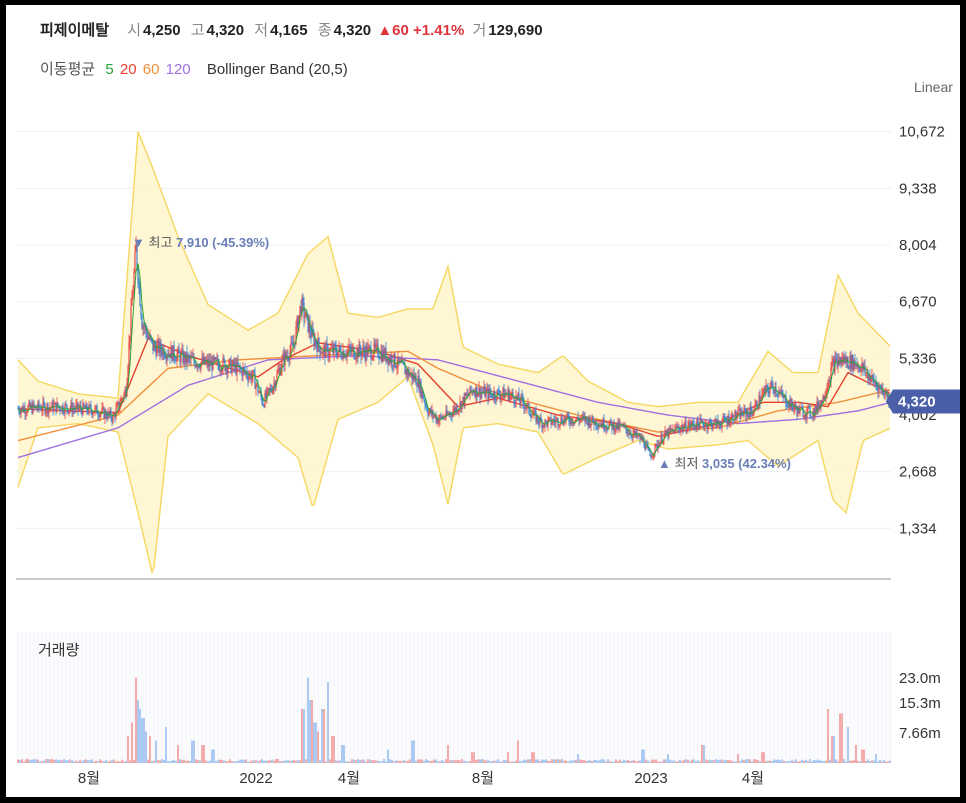 The height and width of the screenshot is (803, 966). I want to click on price-tick-label: 1,334, so click(918, 528).